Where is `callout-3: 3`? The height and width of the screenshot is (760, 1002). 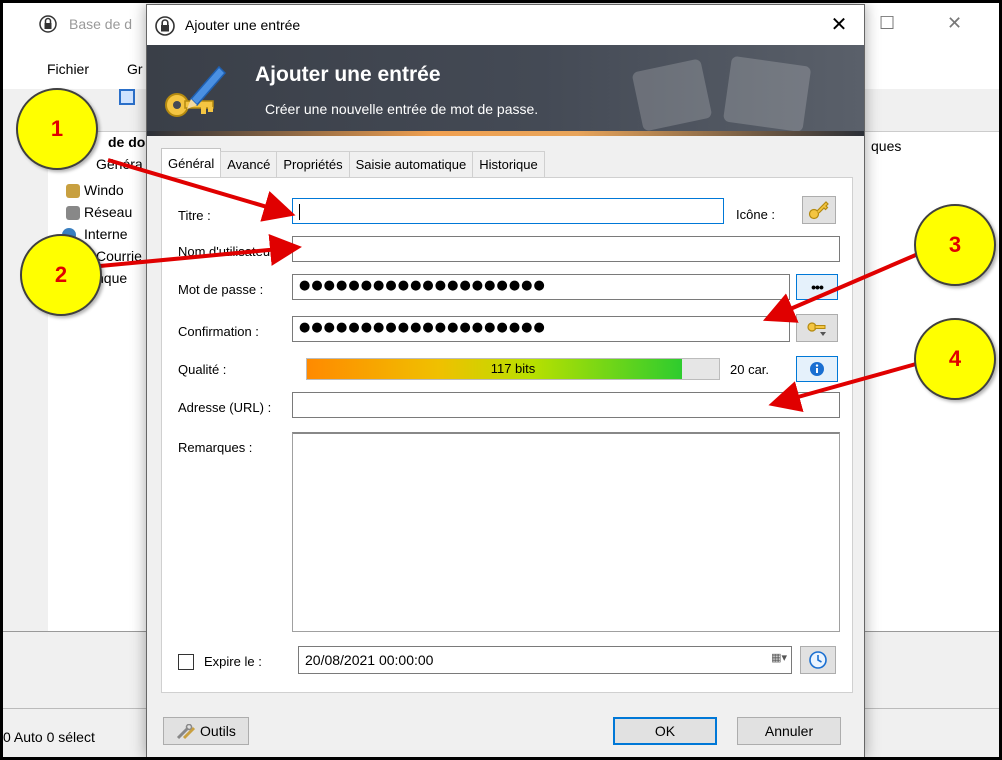 callout-3: 3 is located at coordinates (955, 245).